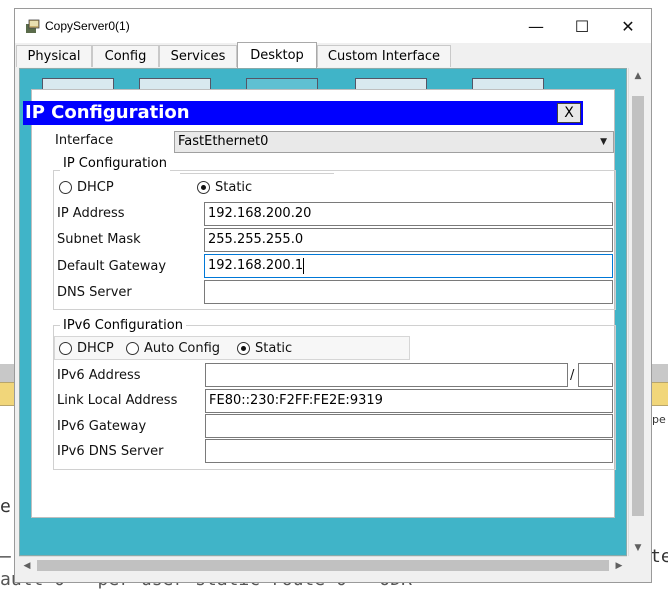 This screenshot has height=590, width=668. Describe the element at coordinates (409, 426) in the screenshot. I see `ipv6-gateway-field` at that location.